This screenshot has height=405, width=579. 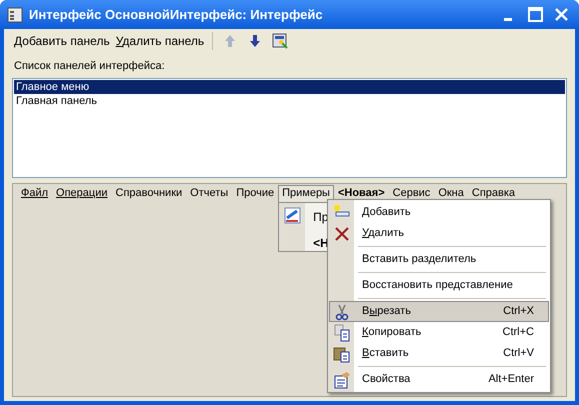 I want to click on shortcut-label: Ctrl+C, so click(x=518, y=332).